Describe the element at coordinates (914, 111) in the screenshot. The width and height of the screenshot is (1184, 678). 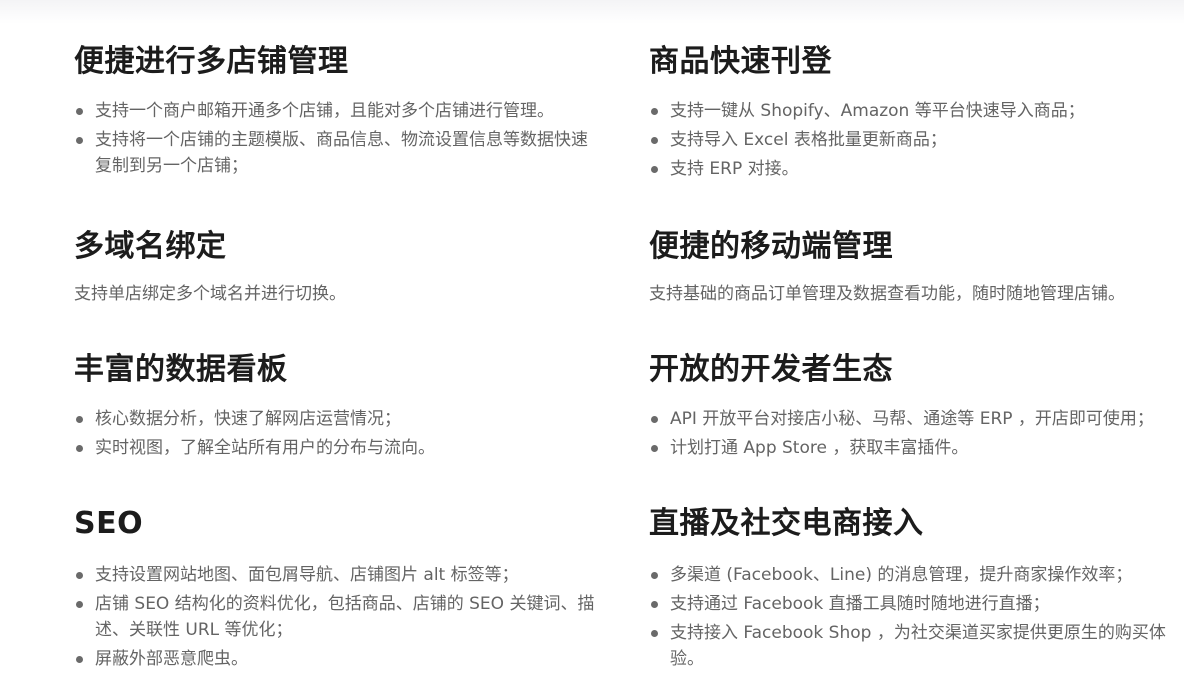
I see `list-item: 支持一键从 Shopify、Amazon 等平台快速导入商品；` at that location.